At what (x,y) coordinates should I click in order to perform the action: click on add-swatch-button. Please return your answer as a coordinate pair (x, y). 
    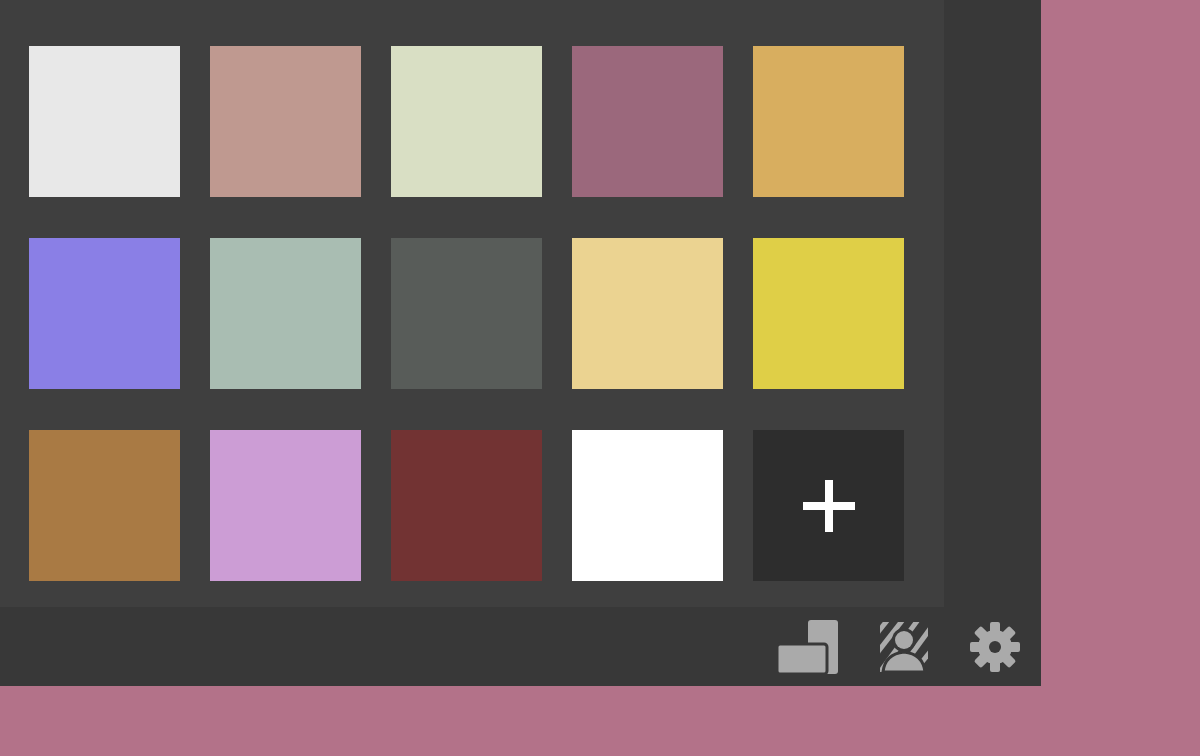
    Looking at the image, I should click on (828, 505).